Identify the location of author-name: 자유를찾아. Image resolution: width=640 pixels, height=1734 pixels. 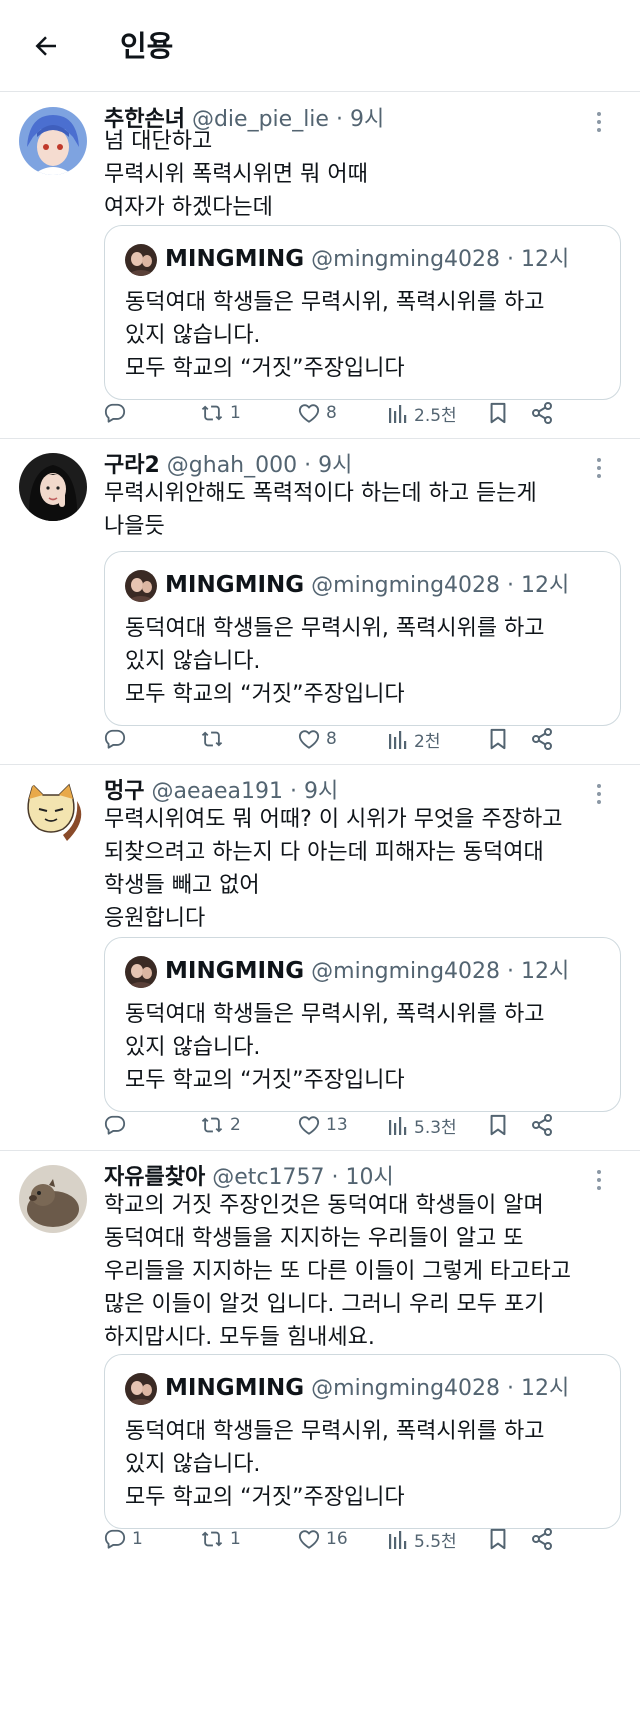
(154, 1177).